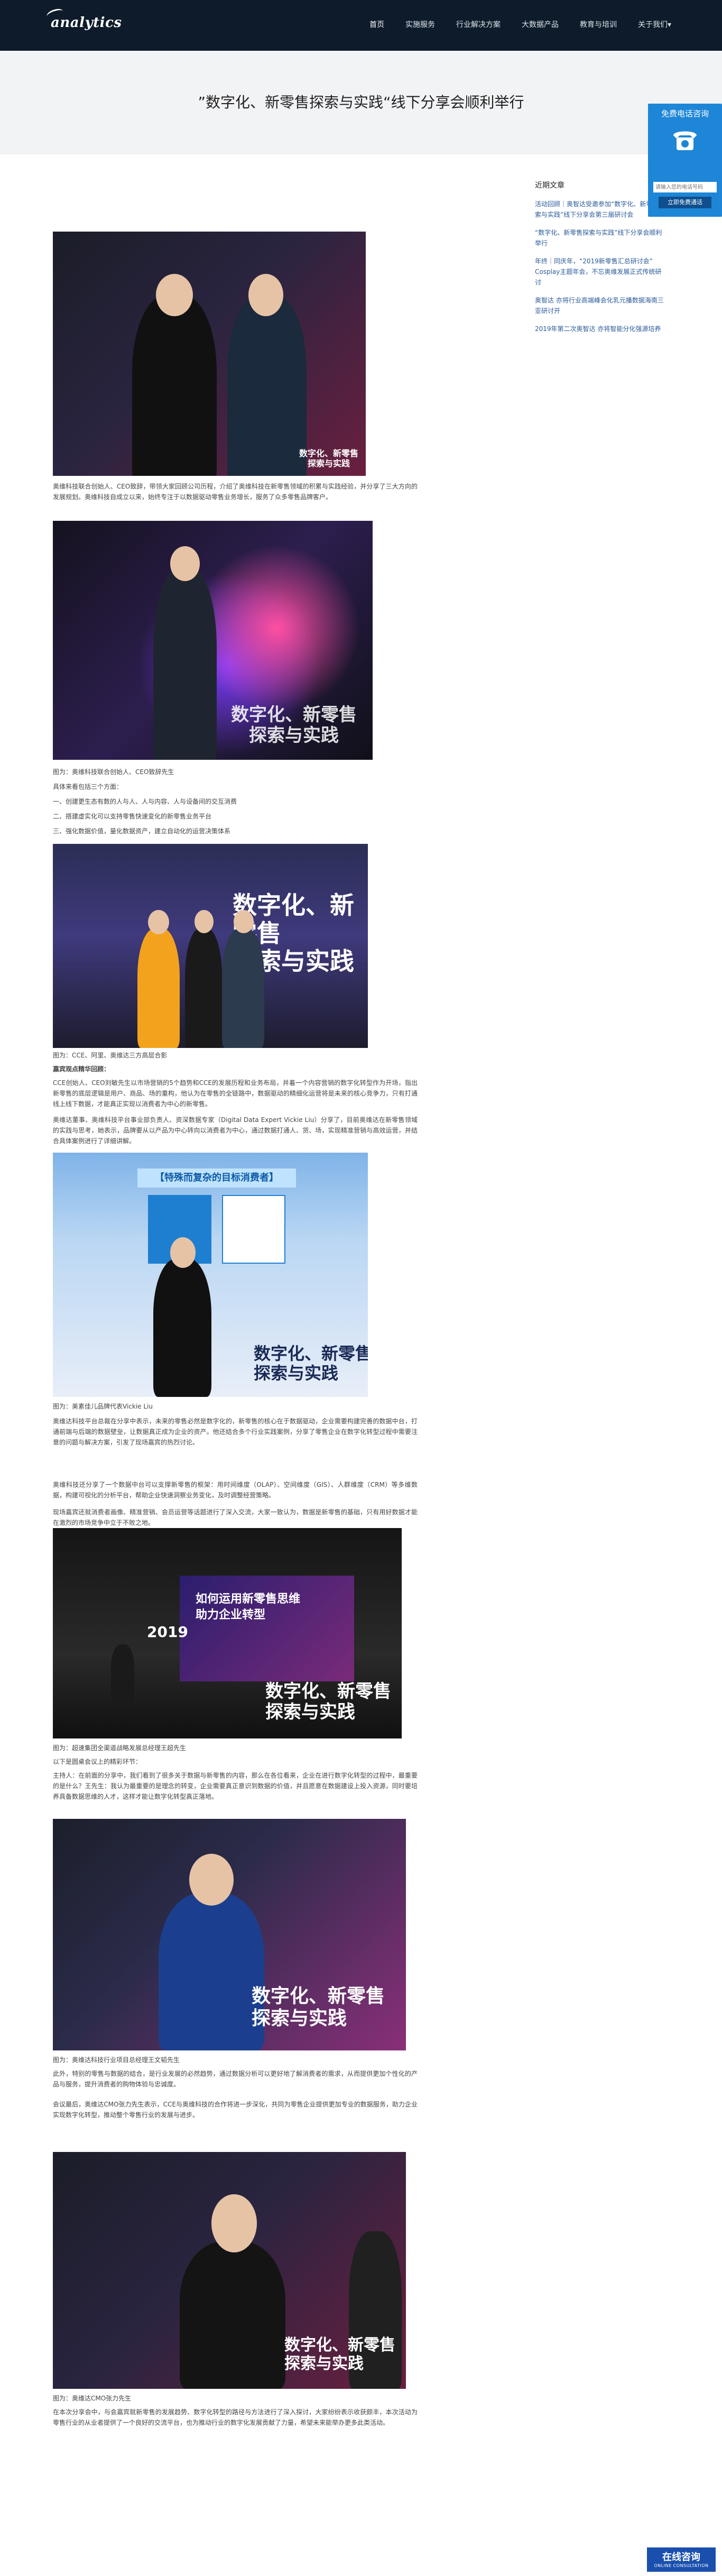 The width and height of the screenshot is (722, 2576). What do you see at coordinates (97, 1761) in the screenshot?
I see `section-lead: 以下是圆桌会议上的精彩环节：` at bounding box center [97, 1761].